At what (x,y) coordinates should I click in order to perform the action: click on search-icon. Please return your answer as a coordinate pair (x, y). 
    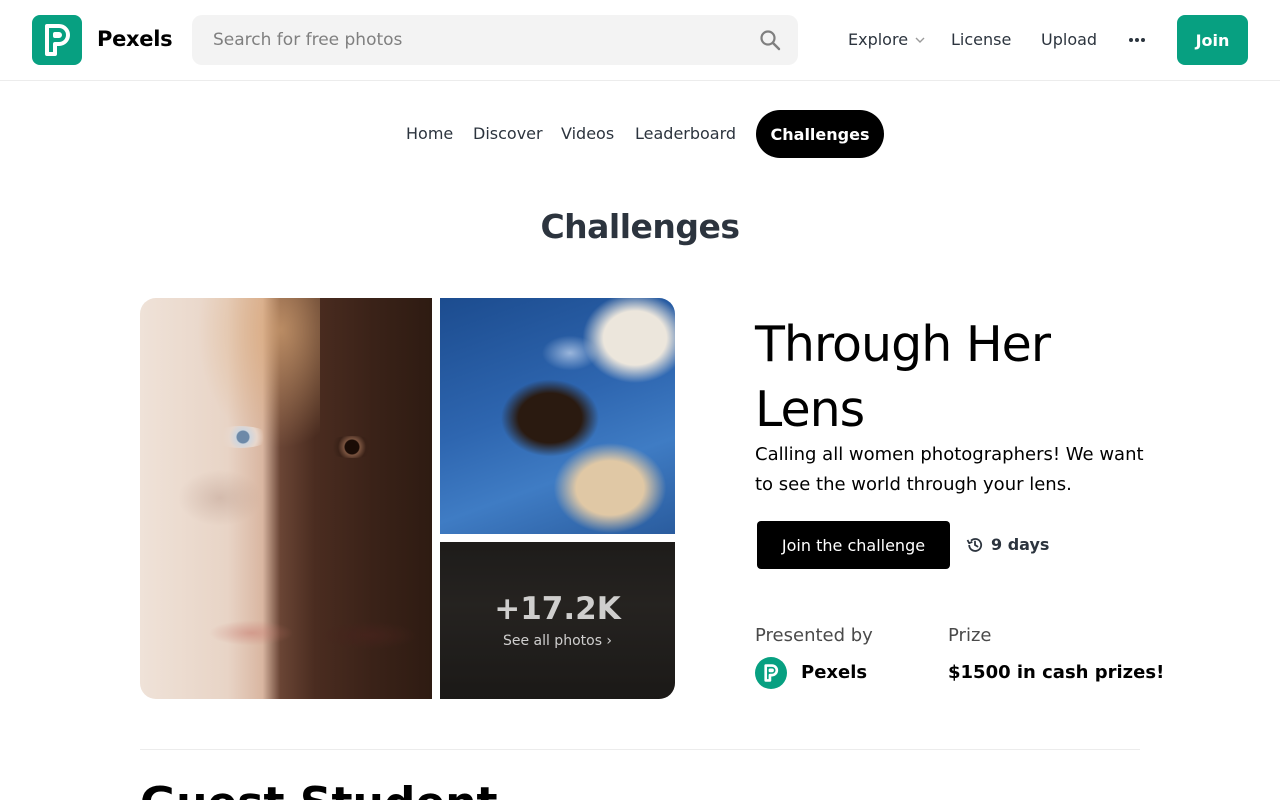
    Looking at the image, I should click on (770, 40).